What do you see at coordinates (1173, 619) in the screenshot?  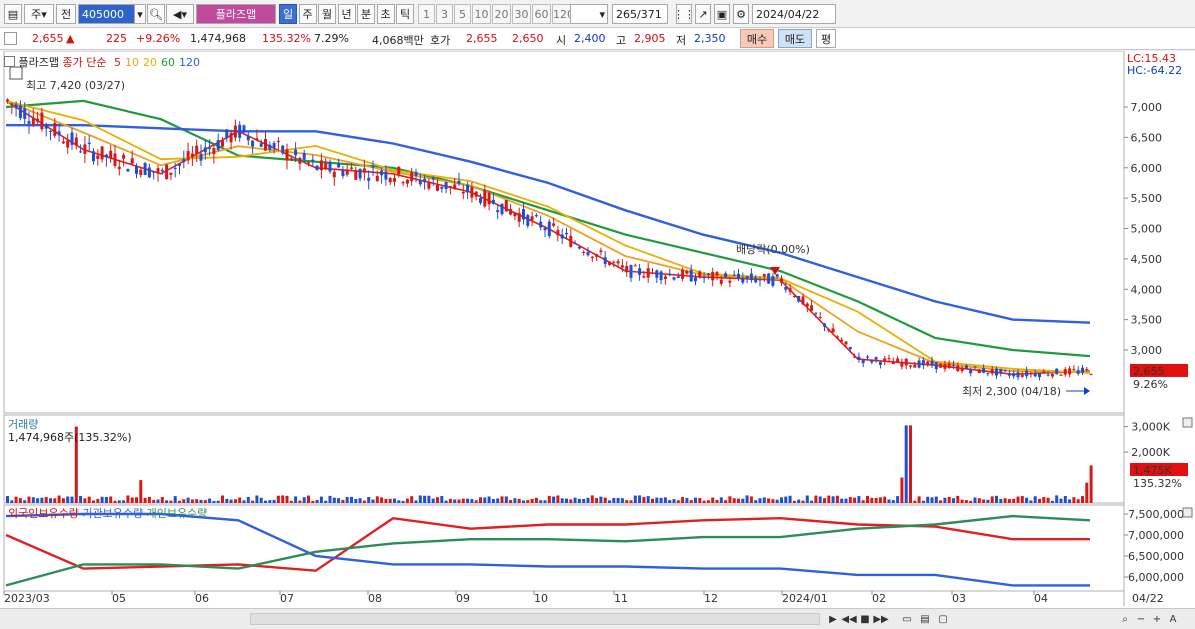 I see `font-size-icon: A` at bounding box center [1173, 619].